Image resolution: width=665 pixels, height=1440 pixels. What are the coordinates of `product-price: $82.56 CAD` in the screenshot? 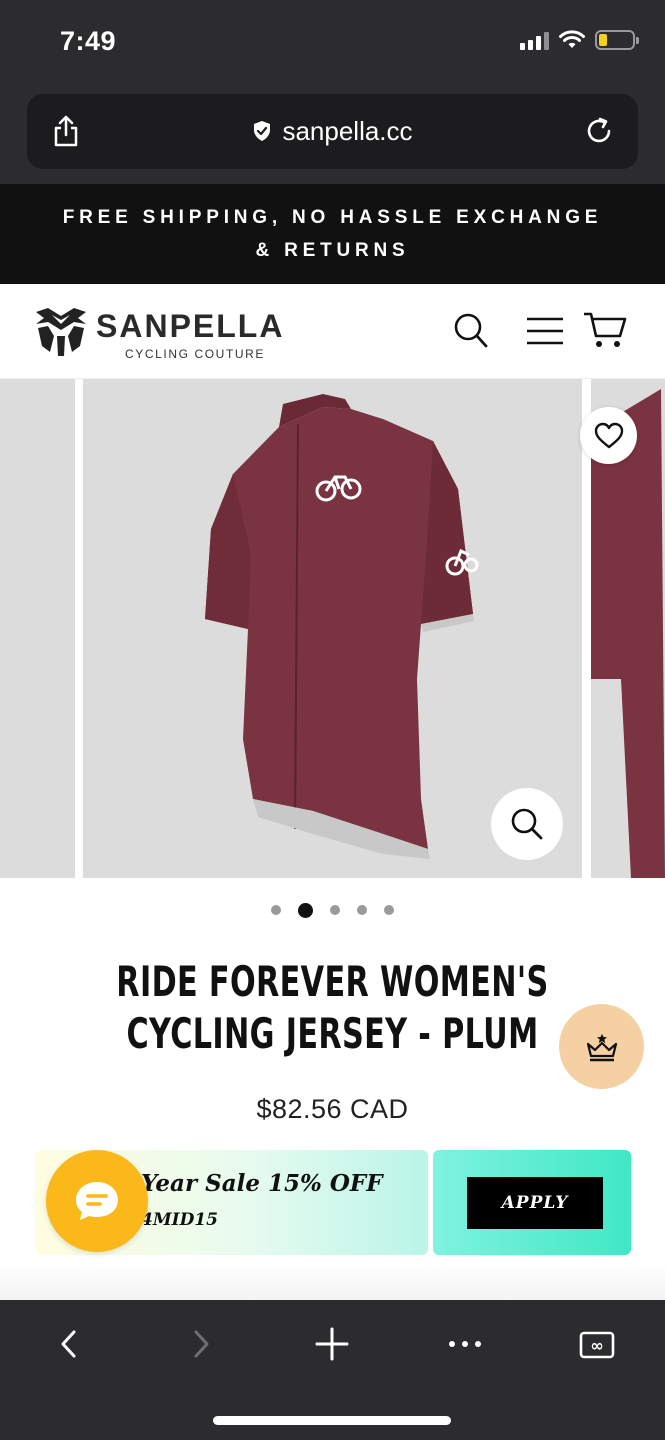 It's located at (332, 1109).